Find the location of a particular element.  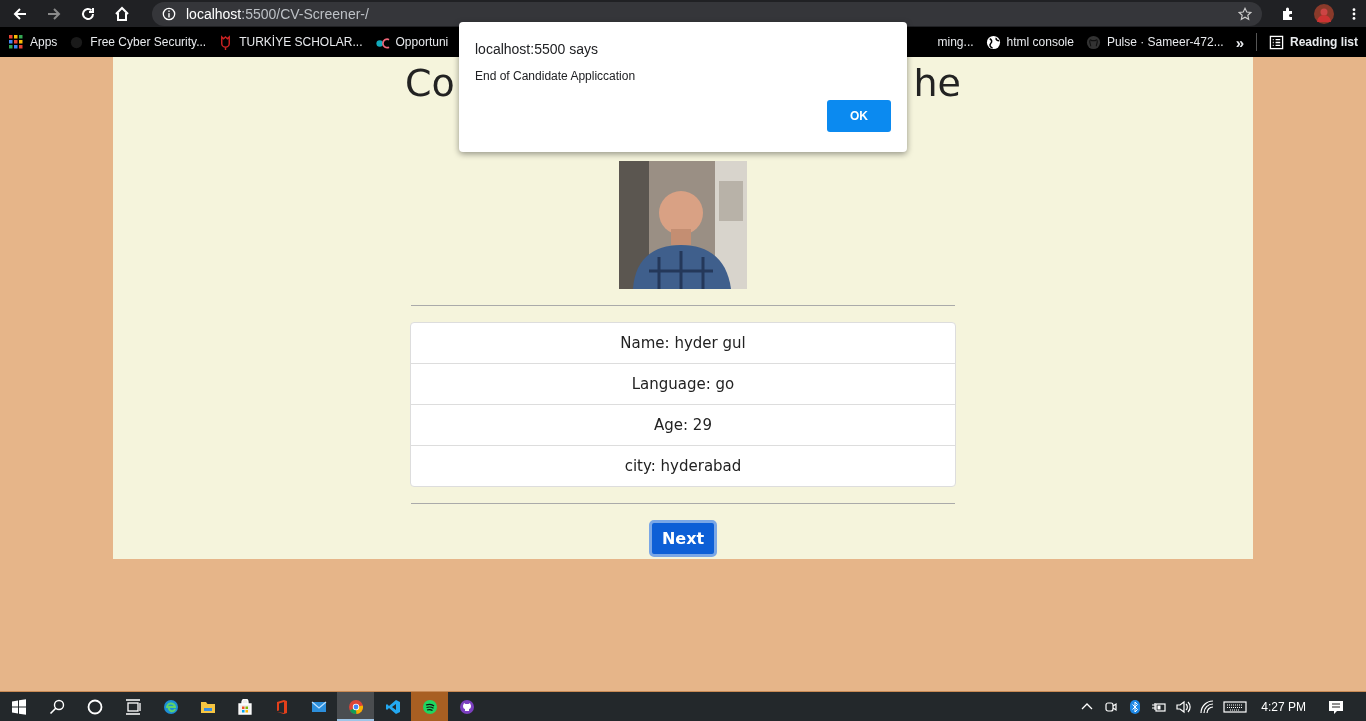

task-view-icon is located at coordinates (133, 706).